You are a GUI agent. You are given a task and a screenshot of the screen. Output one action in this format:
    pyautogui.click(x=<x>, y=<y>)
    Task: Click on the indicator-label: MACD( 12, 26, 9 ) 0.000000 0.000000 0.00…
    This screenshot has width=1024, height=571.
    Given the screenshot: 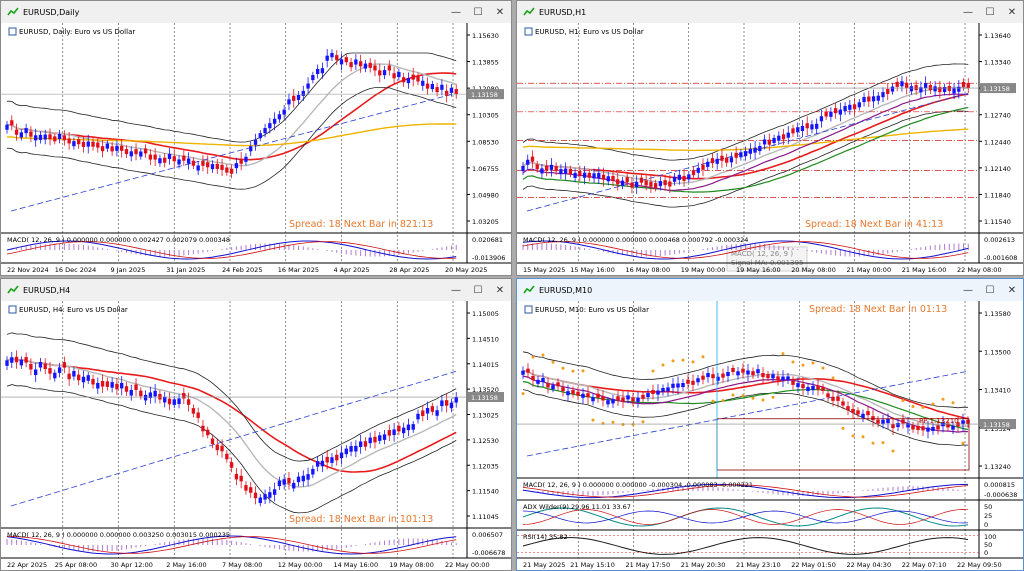 What is the action you would take?
    pyautogui.click(x=118, y=240)
    